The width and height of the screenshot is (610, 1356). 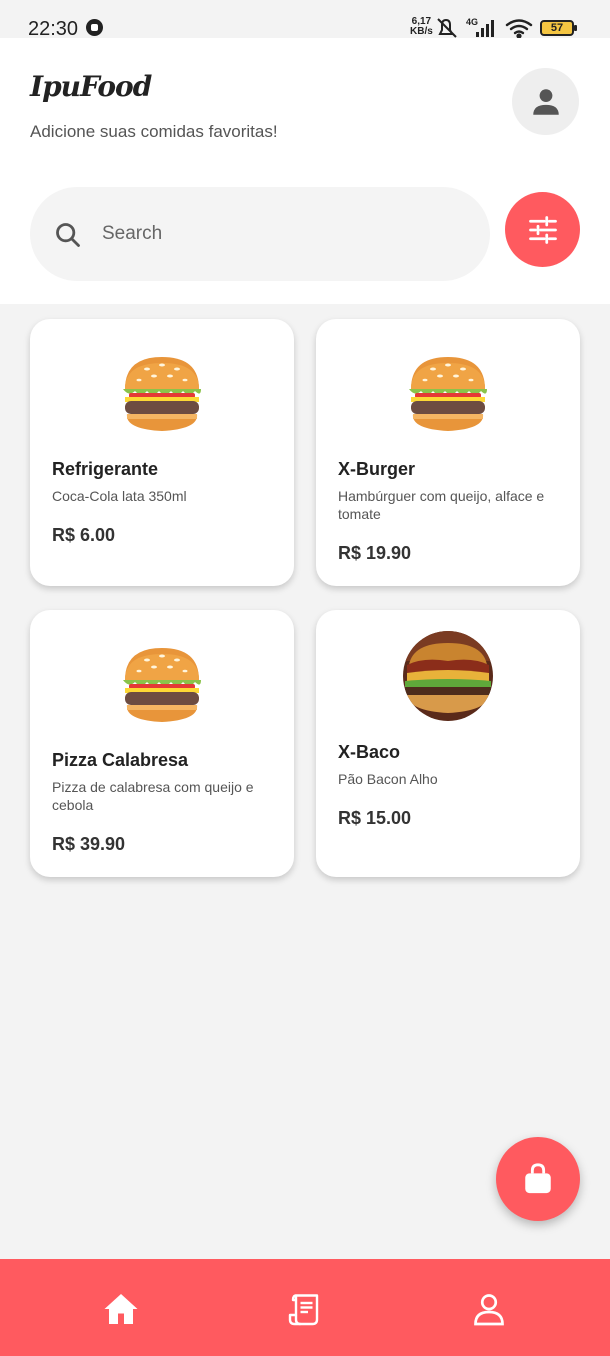 I want to click on nav-profile, so click(x=489, y=1309).